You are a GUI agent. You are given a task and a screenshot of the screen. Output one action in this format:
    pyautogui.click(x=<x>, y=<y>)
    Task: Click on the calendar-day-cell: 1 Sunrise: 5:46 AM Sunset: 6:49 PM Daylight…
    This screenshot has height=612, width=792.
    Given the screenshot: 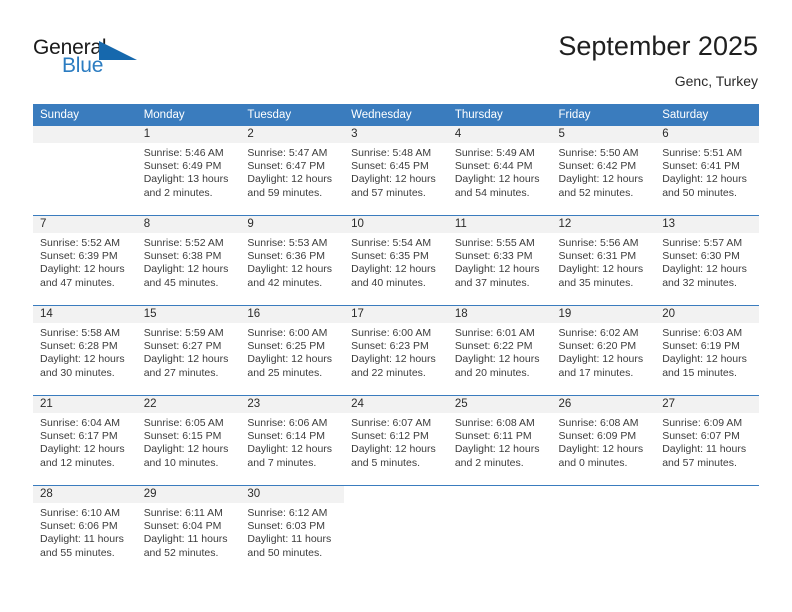 What is the action you would take?
    pyautogui.click(x=188, y=171)
    